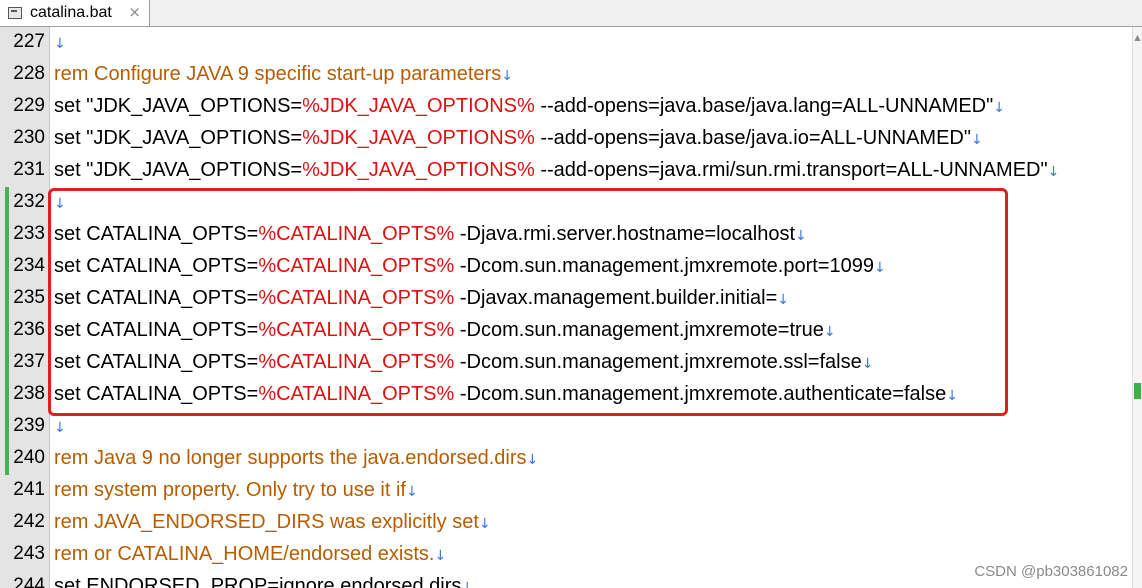 The image size is (1142, 588). I want to click on line-text: set ENDORSED_PROP=ignore.endorsed.dirs↓, so click(263, 581).